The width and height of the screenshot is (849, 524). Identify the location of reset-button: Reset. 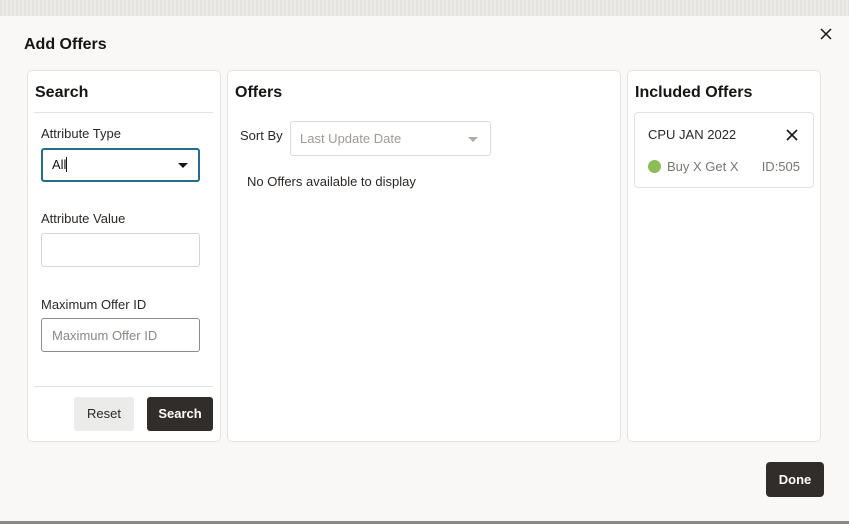
(104, 414).